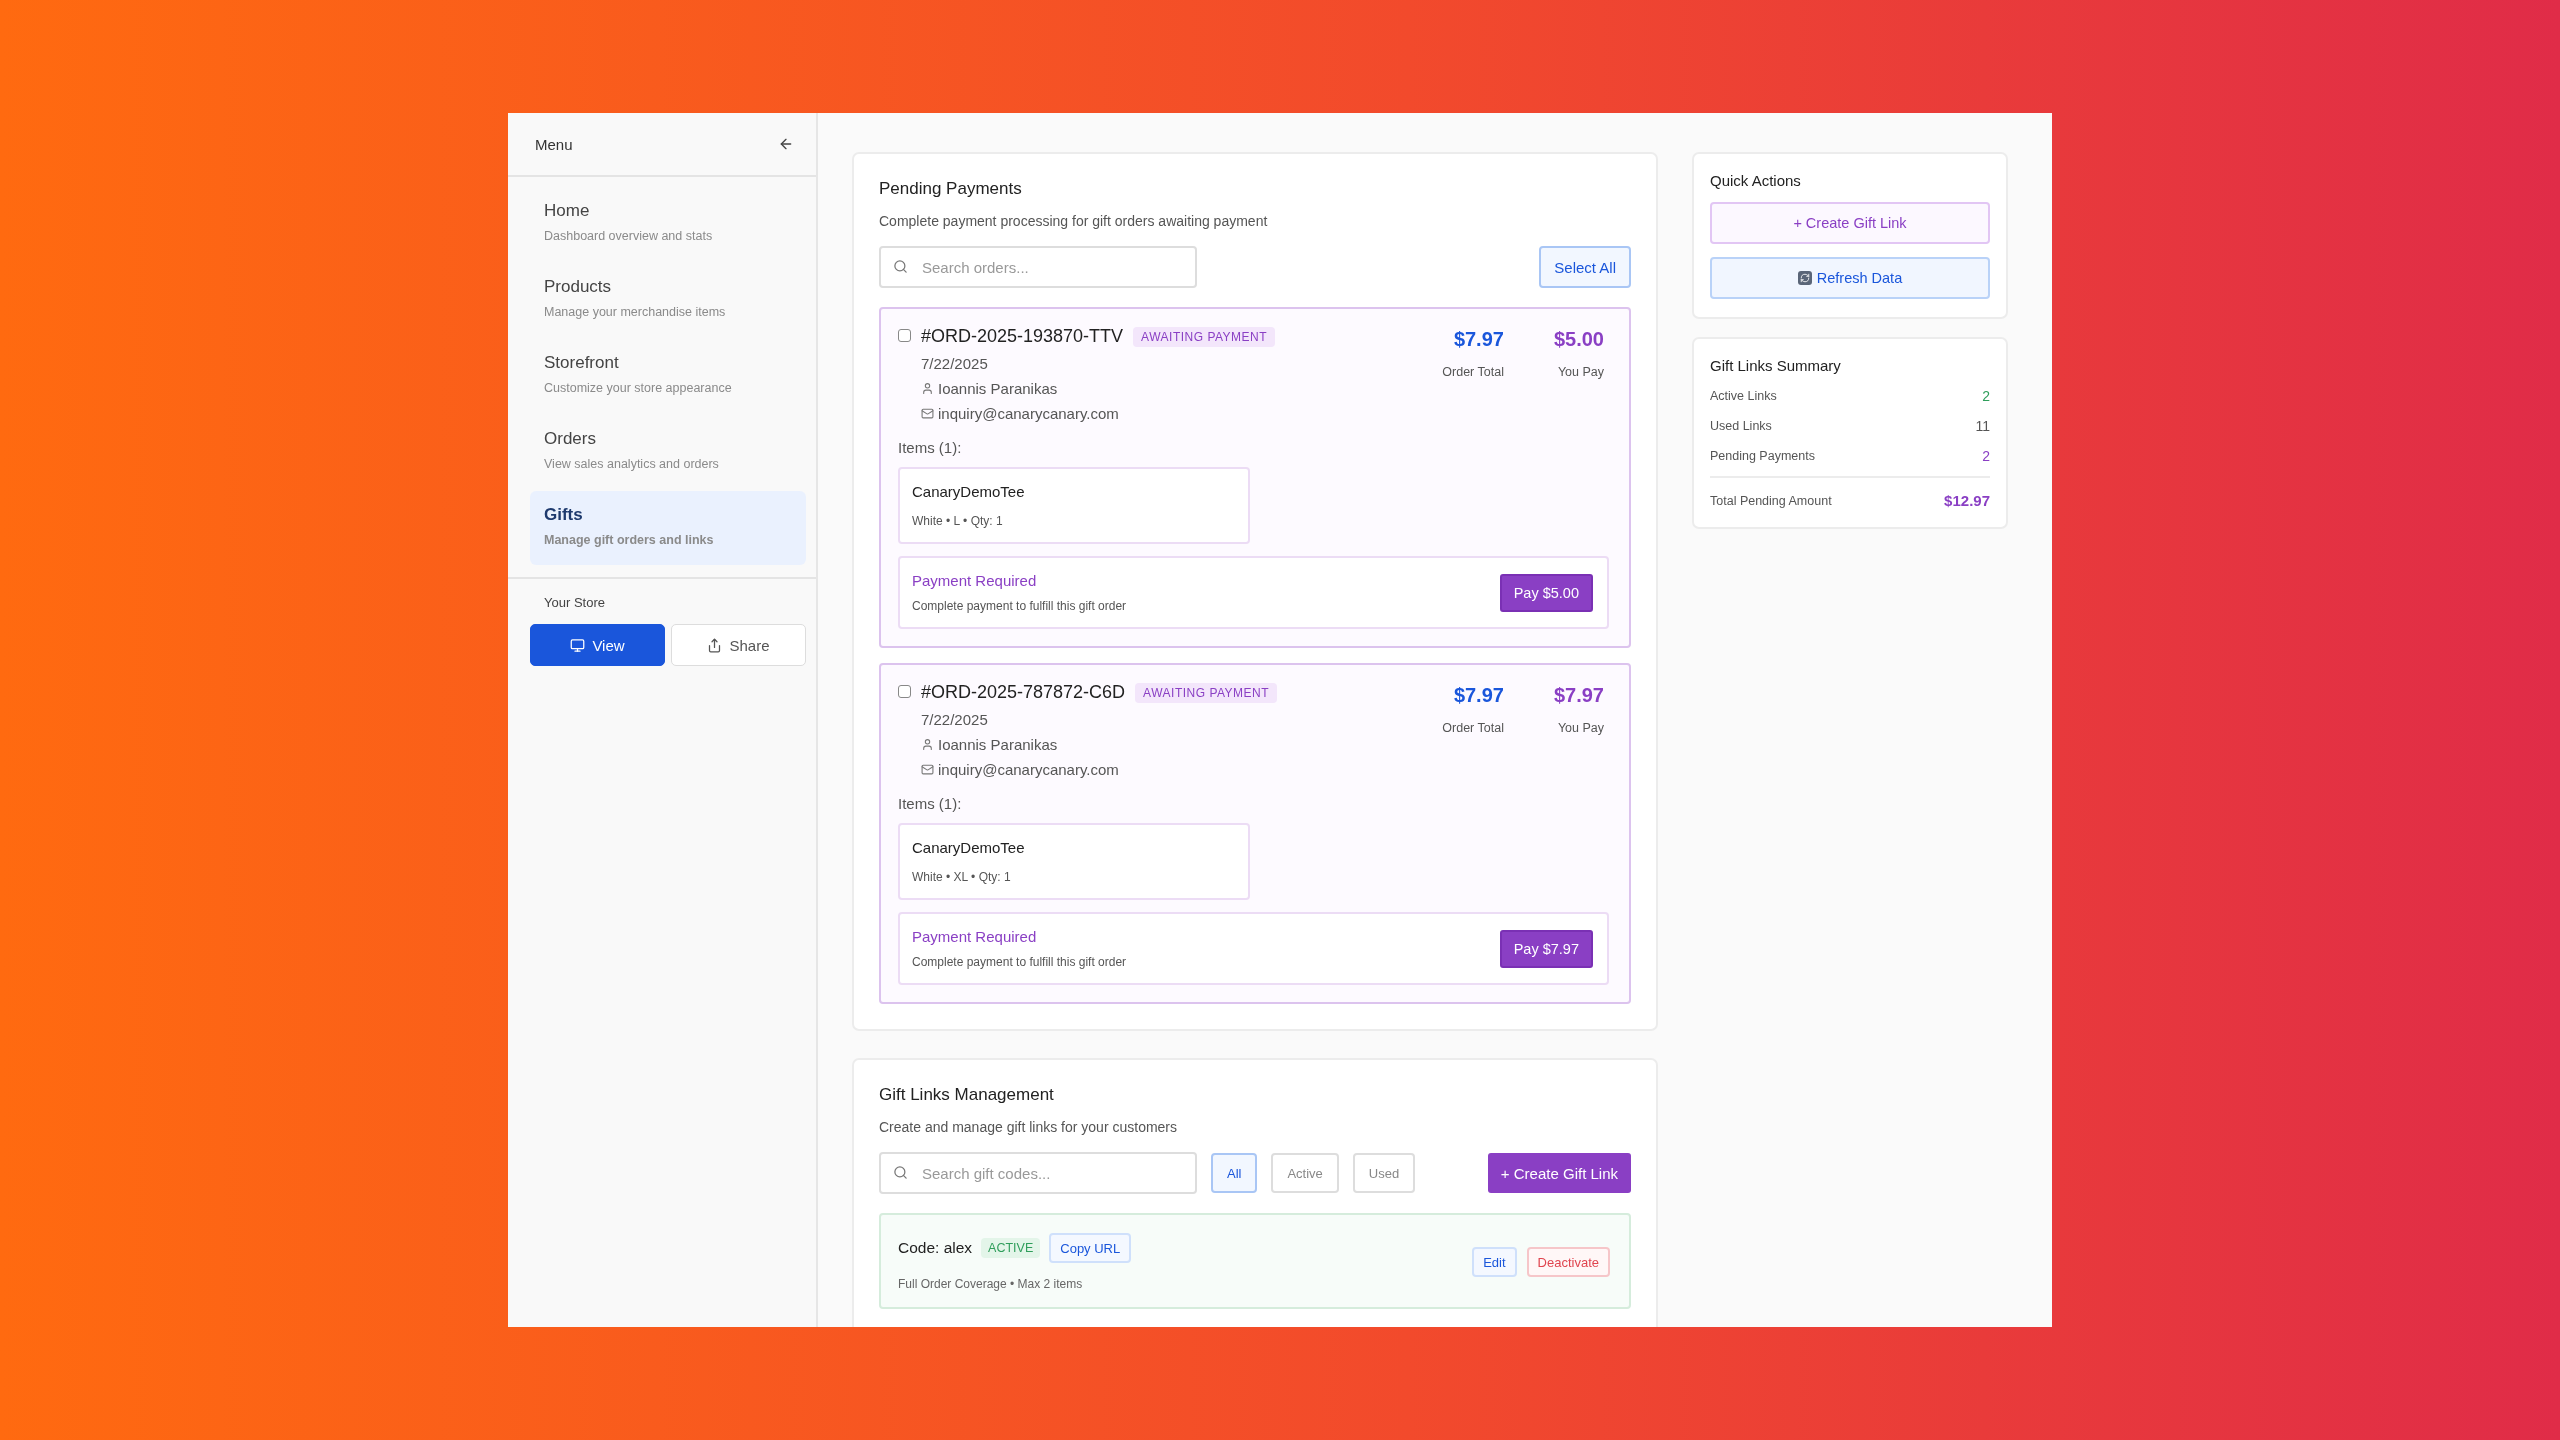 The height and width of the screenshot is (1440, 2560). What do you see at coordinates (962, 877) in the screenshot?
I see `item-details: White • XL • Qty: 1` at bounding box center [962, 877].